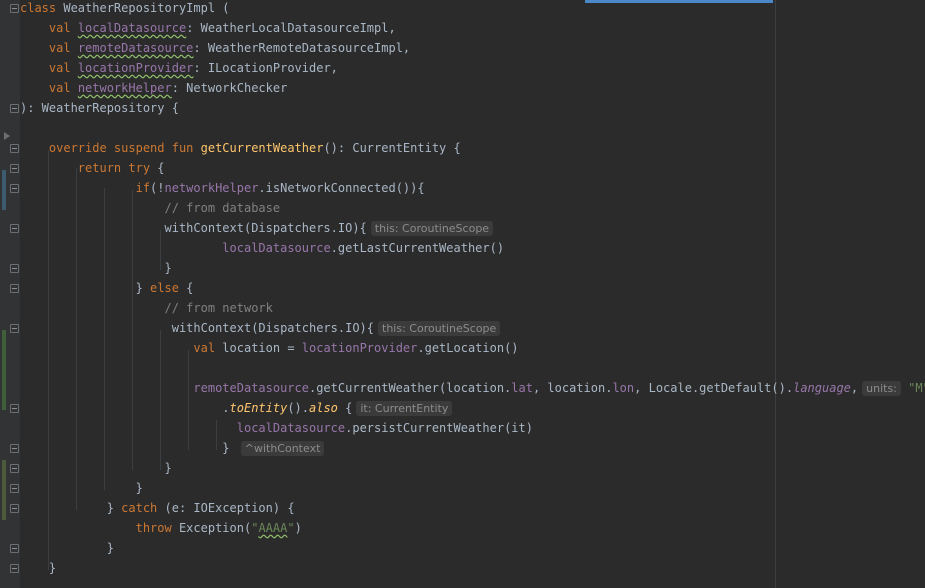 The height and width of the screenshot is (588, 925). Describe the element at coordinates (157, 188) in the screenshot. I see `code-token: (!` at that location.